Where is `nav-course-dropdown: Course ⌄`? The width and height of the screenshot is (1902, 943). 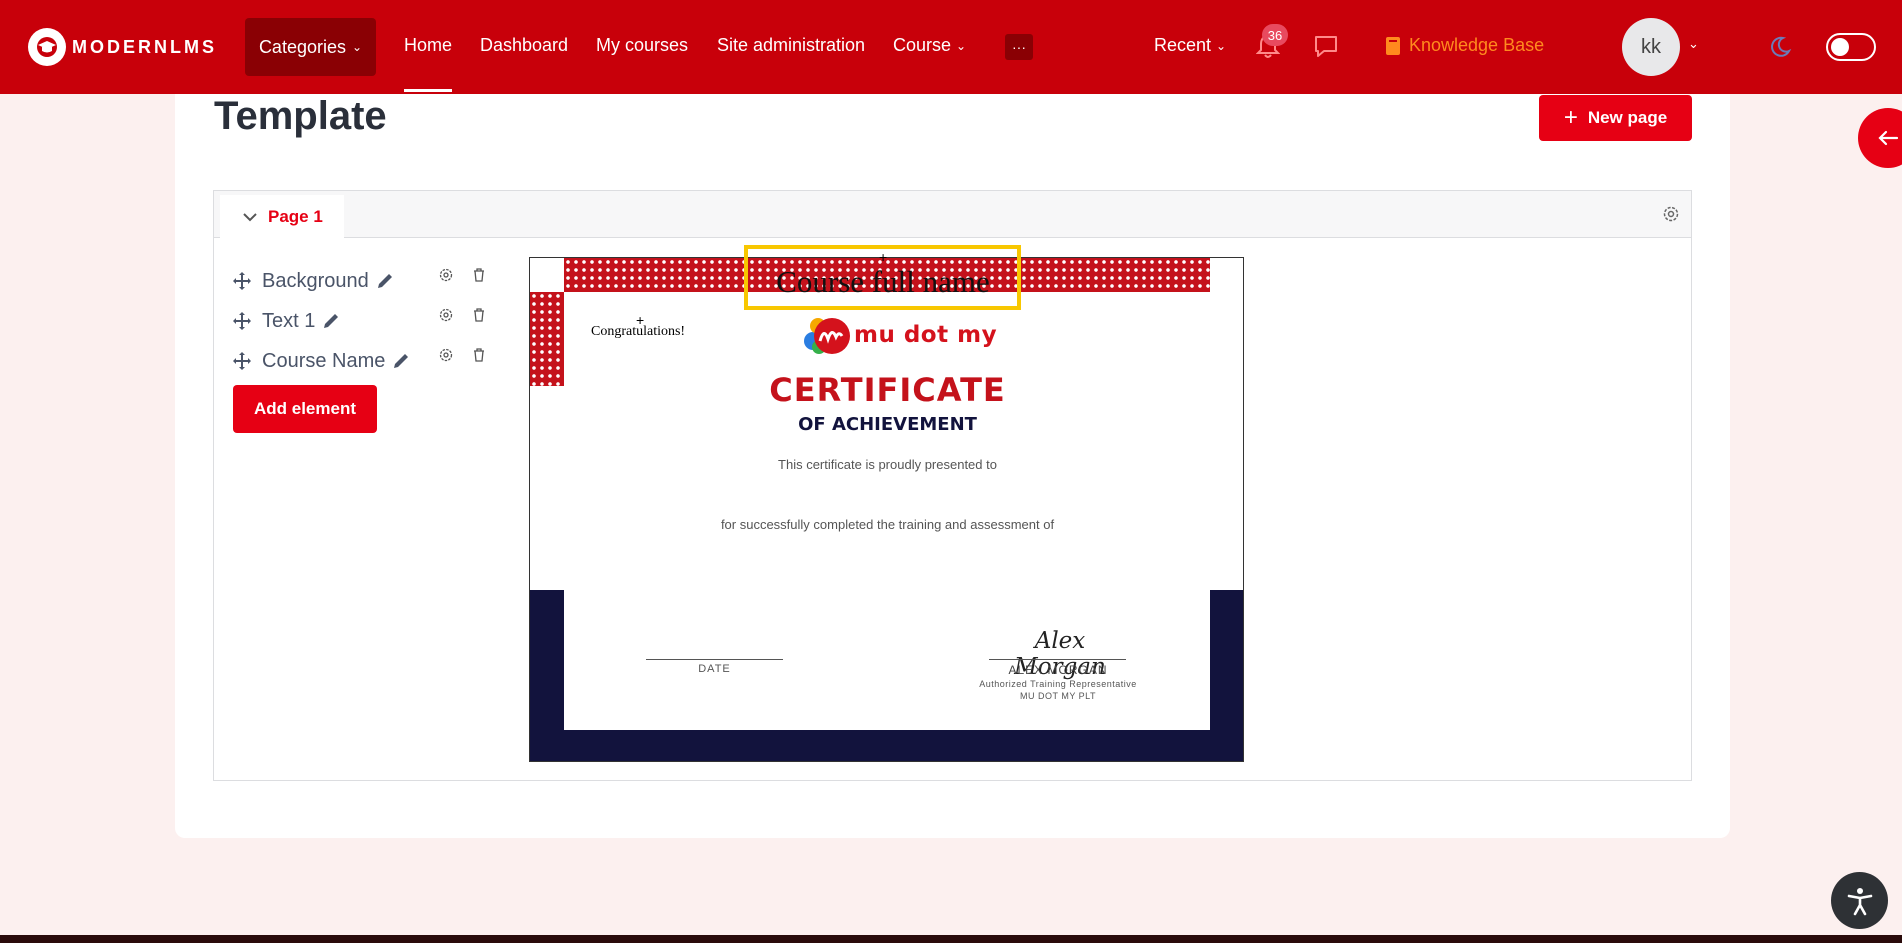
nav-course-dropdown: Course ⌄ is located at coordinates (929, 45).